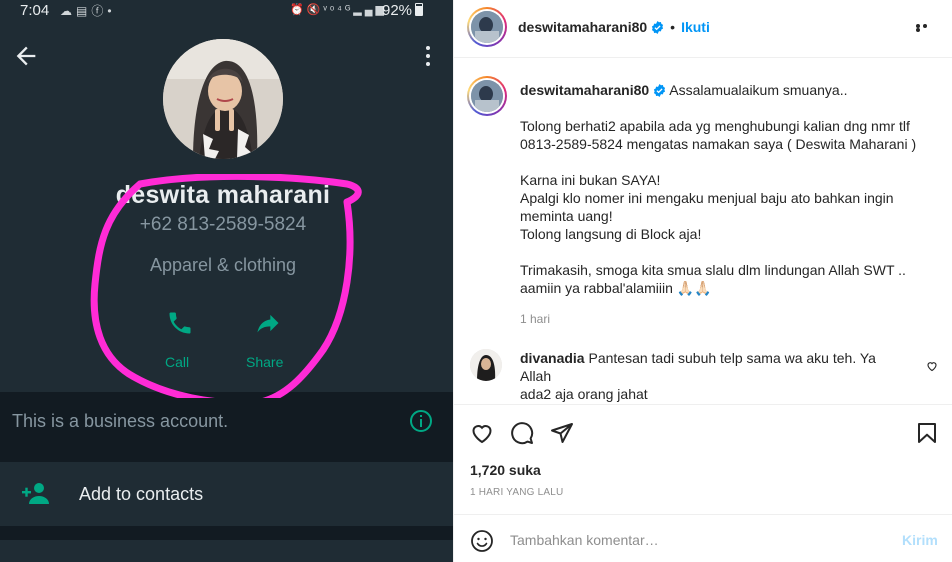  What do you see at coordinates (758, 90) in the screenshot?
I see `caption-line: Assalamualaikum smuanya..` at bounding box center [758, 90].